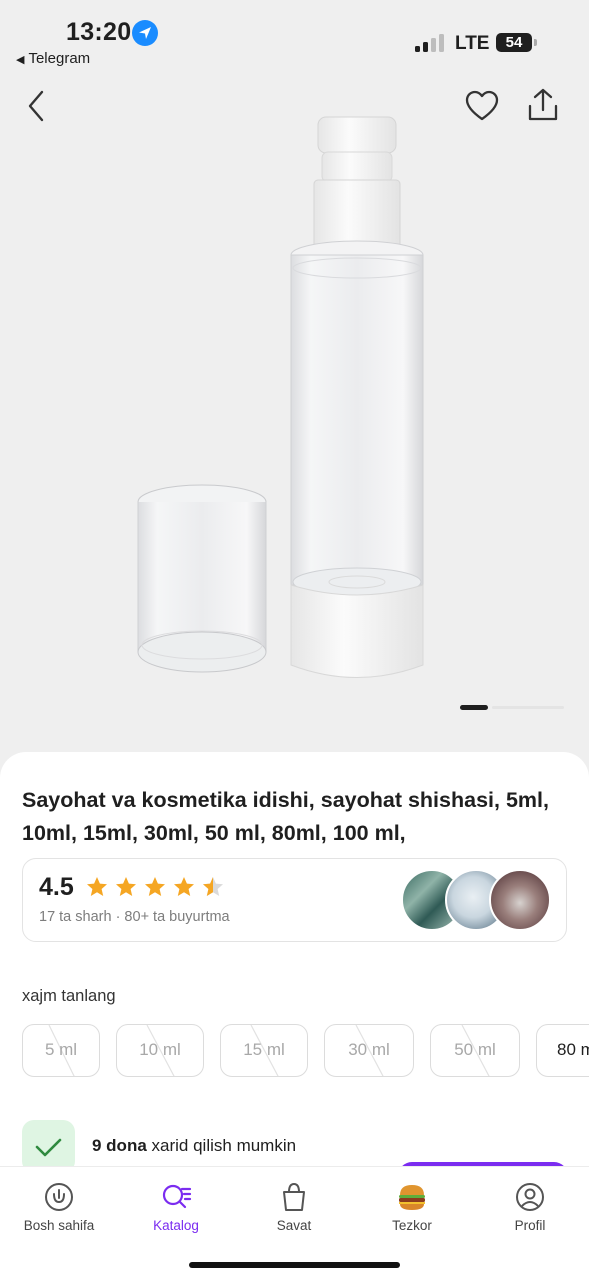 This screenshot has height=1280, width=589. What do you see at coordinates (99, 32) in the screenshot?
I see `status-time: 13:20` at bounding box center [99, 32].